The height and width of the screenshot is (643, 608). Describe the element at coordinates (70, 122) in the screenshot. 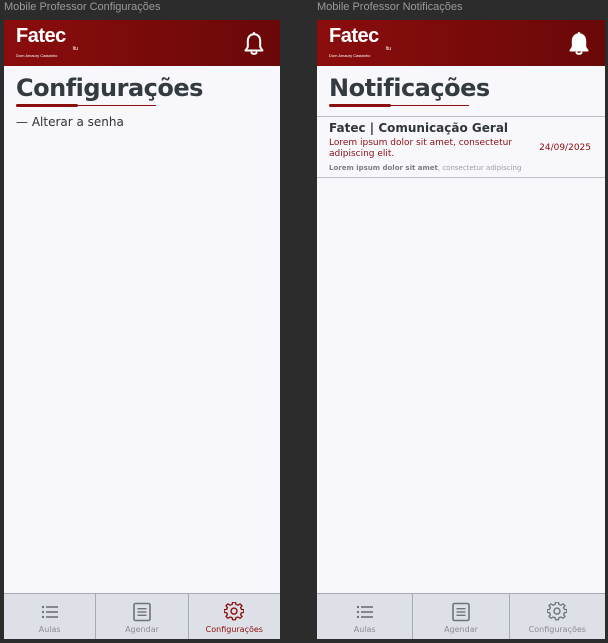

I see `change-password-link: — Alterar a senha` at that location.